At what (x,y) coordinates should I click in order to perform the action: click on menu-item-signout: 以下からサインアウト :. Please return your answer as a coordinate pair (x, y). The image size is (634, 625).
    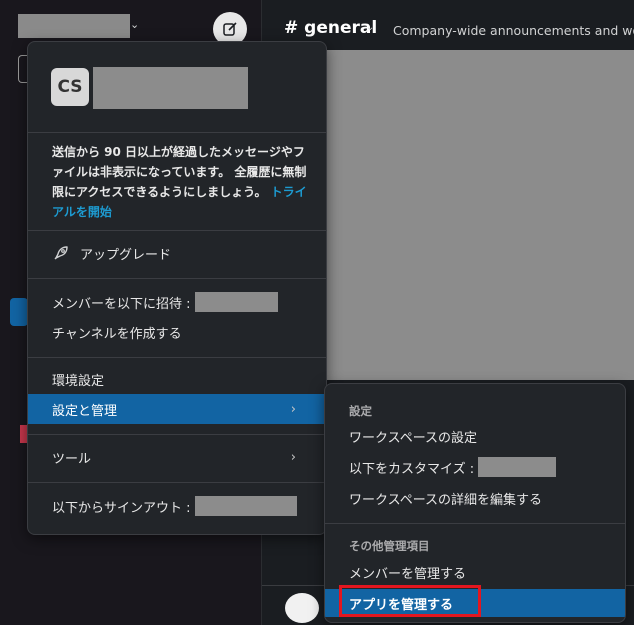
    Looking at the image, I should click on (177, 506).